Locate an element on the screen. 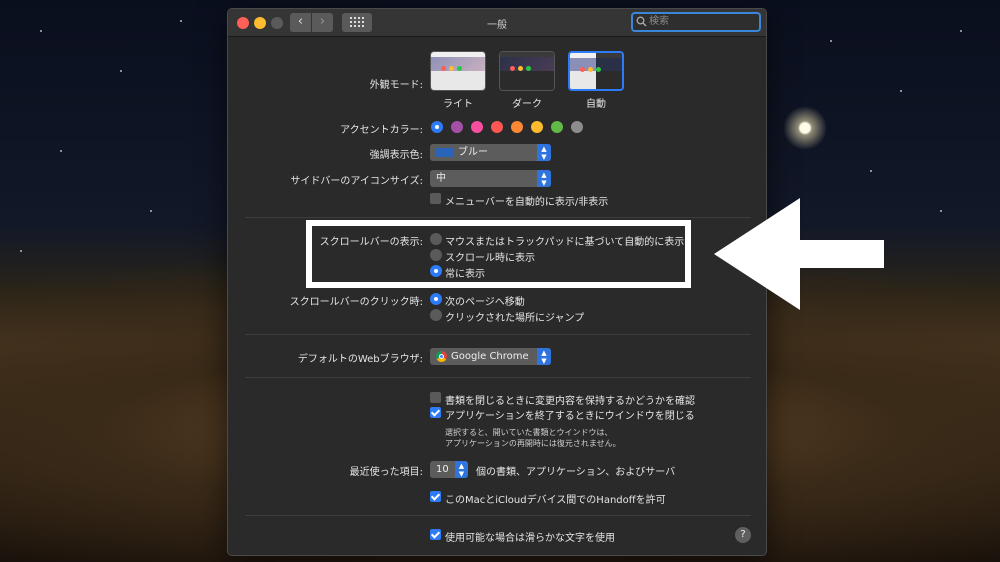 The image size is (1000, 562). titlebar: ‹ › 一般 検索 is located at coordinates (497, 23).